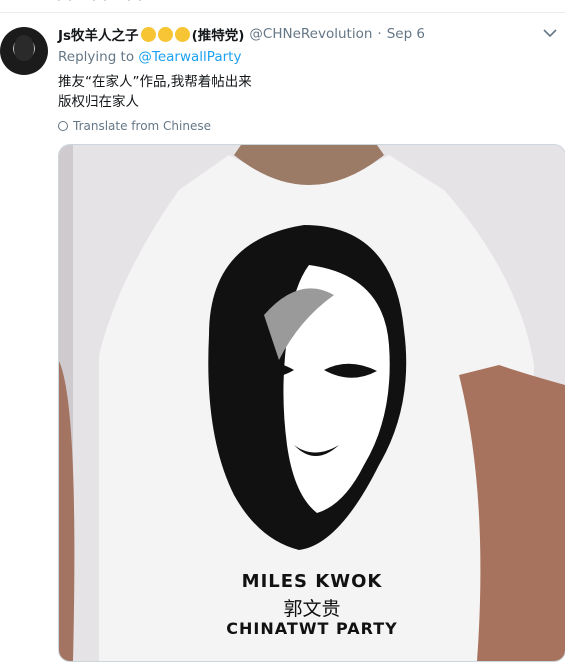 This screenshot has height=662, width=565. I want to click on avatar-face, so click(24, 48).